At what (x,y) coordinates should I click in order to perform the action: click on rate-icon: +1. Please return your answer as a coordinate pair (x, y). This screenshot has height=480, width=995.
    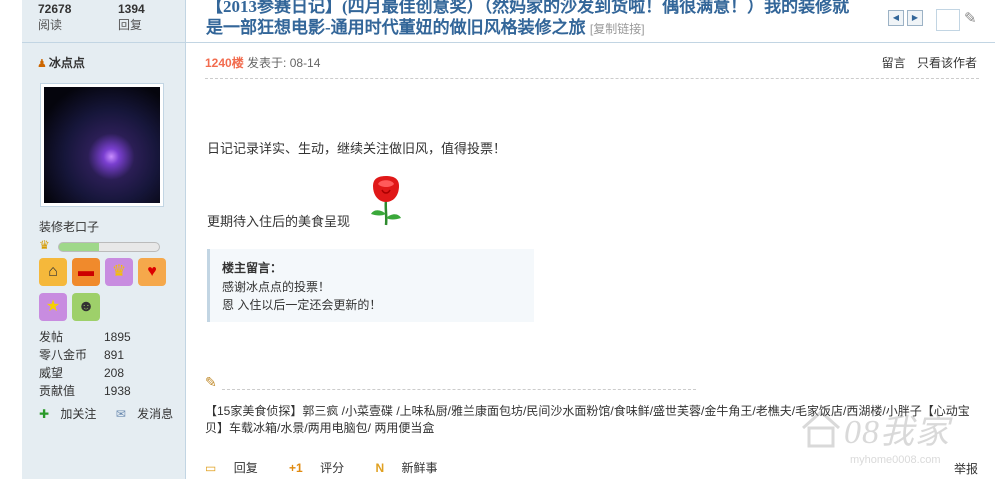
    Looking at the image, I should click on (296, 468).